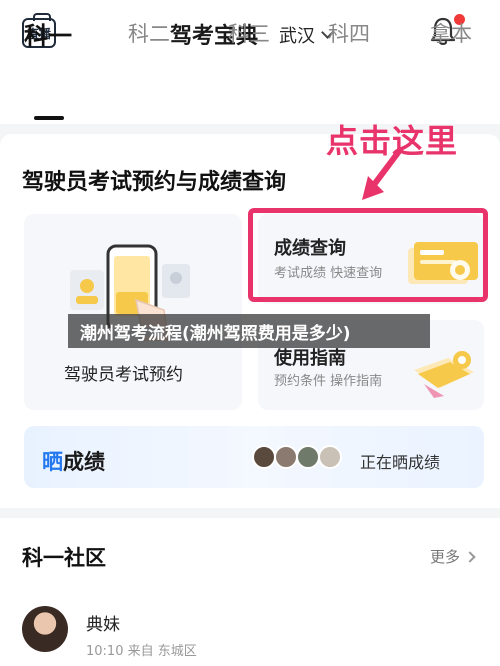 This screenshot has height=666, width=500. What do you see at coordinates (368, 255) in the screenshot?
I see `score-query-highlight-box` at bounding box center [368, 255].